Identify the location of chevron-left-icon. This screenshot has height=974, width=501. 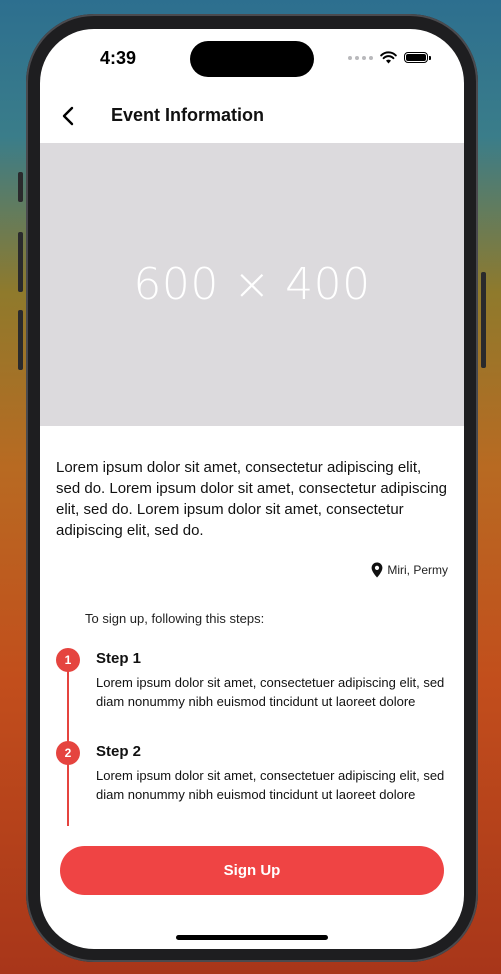
(68, 116).